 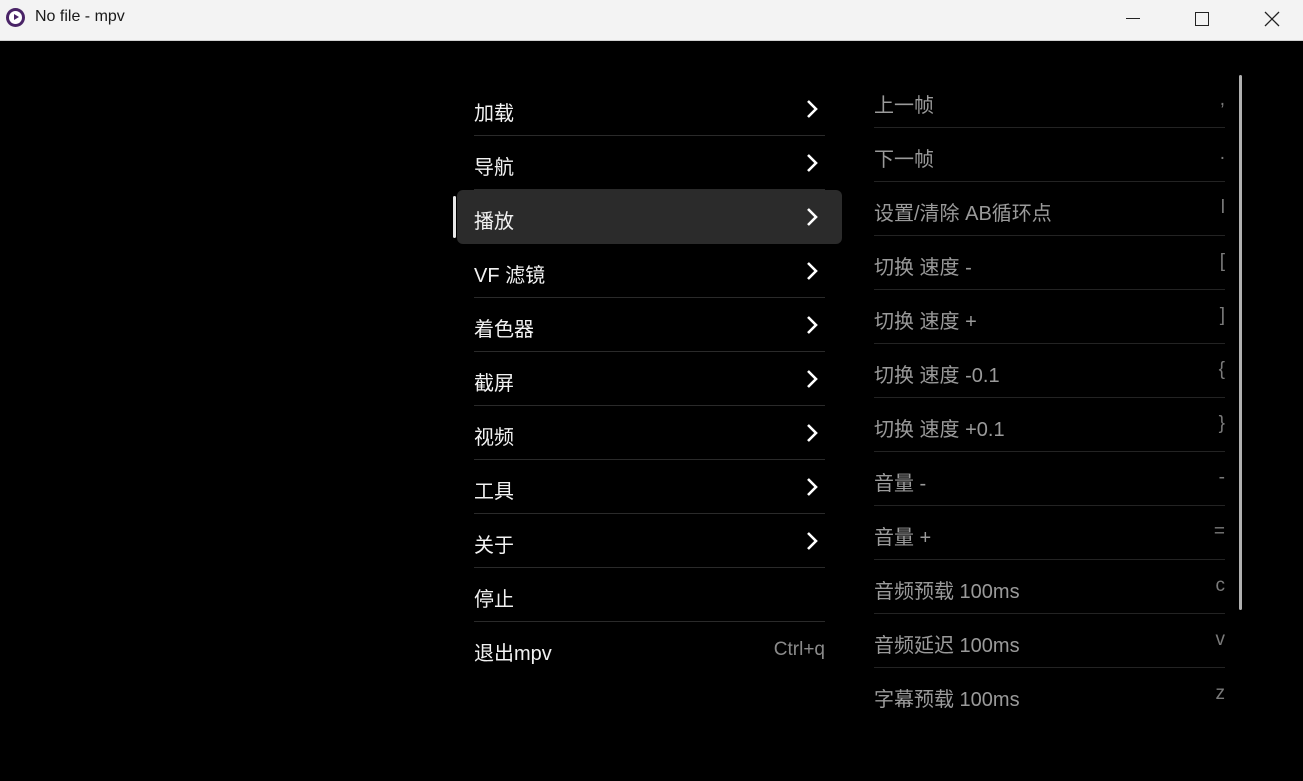 I want to click on window-title: No file - mpv, so click(x=80, y=16).